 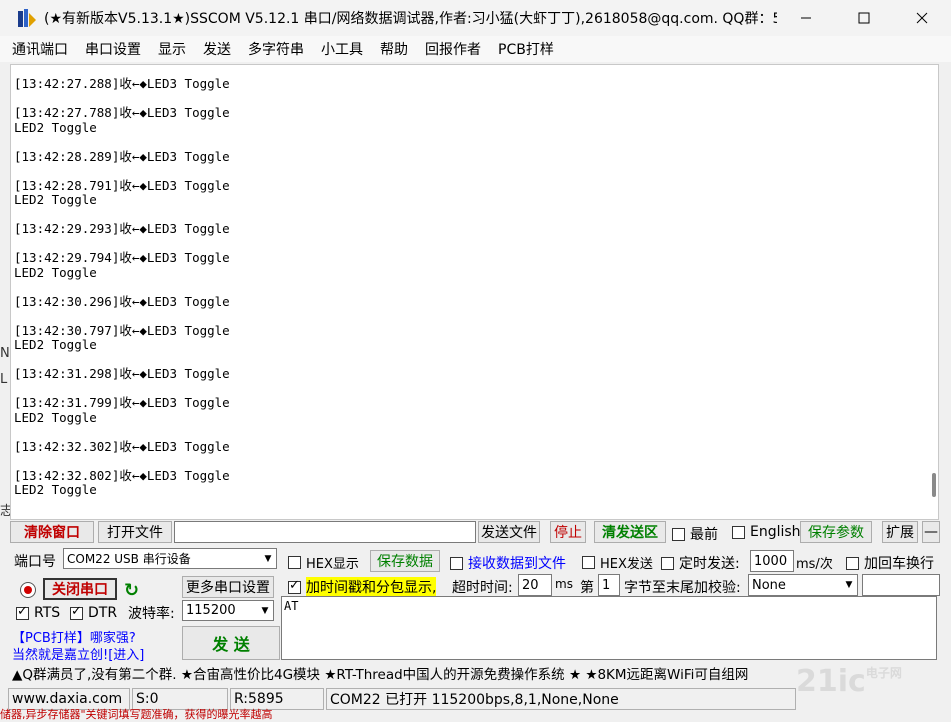 What do you see at coordinates (131, 590) in the screenshot?
I see `refresh-icon: ↻` at bounding box center [131, 590].